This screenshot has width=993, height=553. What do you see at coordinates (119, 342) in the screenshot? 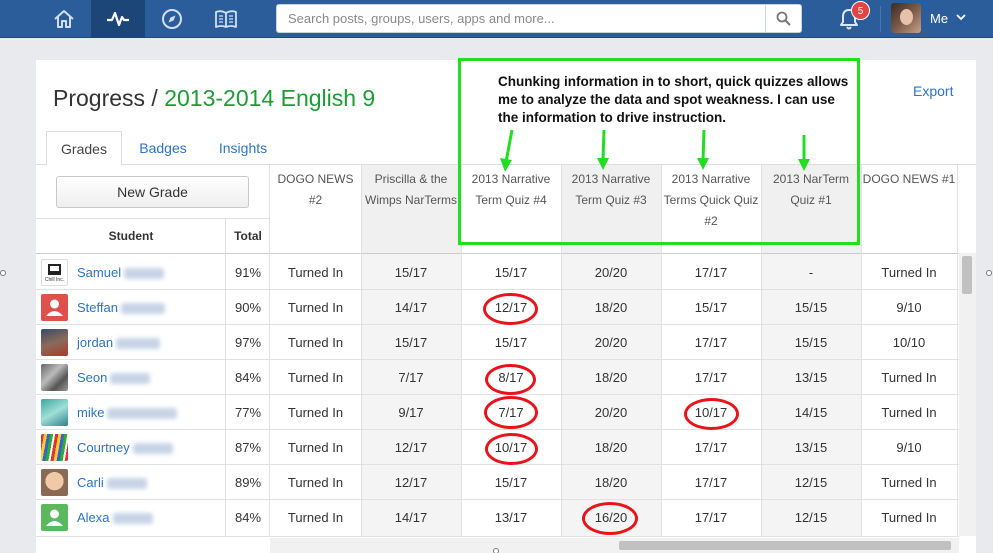
I see `student-name: jordan` at bounding box center [119, 342].